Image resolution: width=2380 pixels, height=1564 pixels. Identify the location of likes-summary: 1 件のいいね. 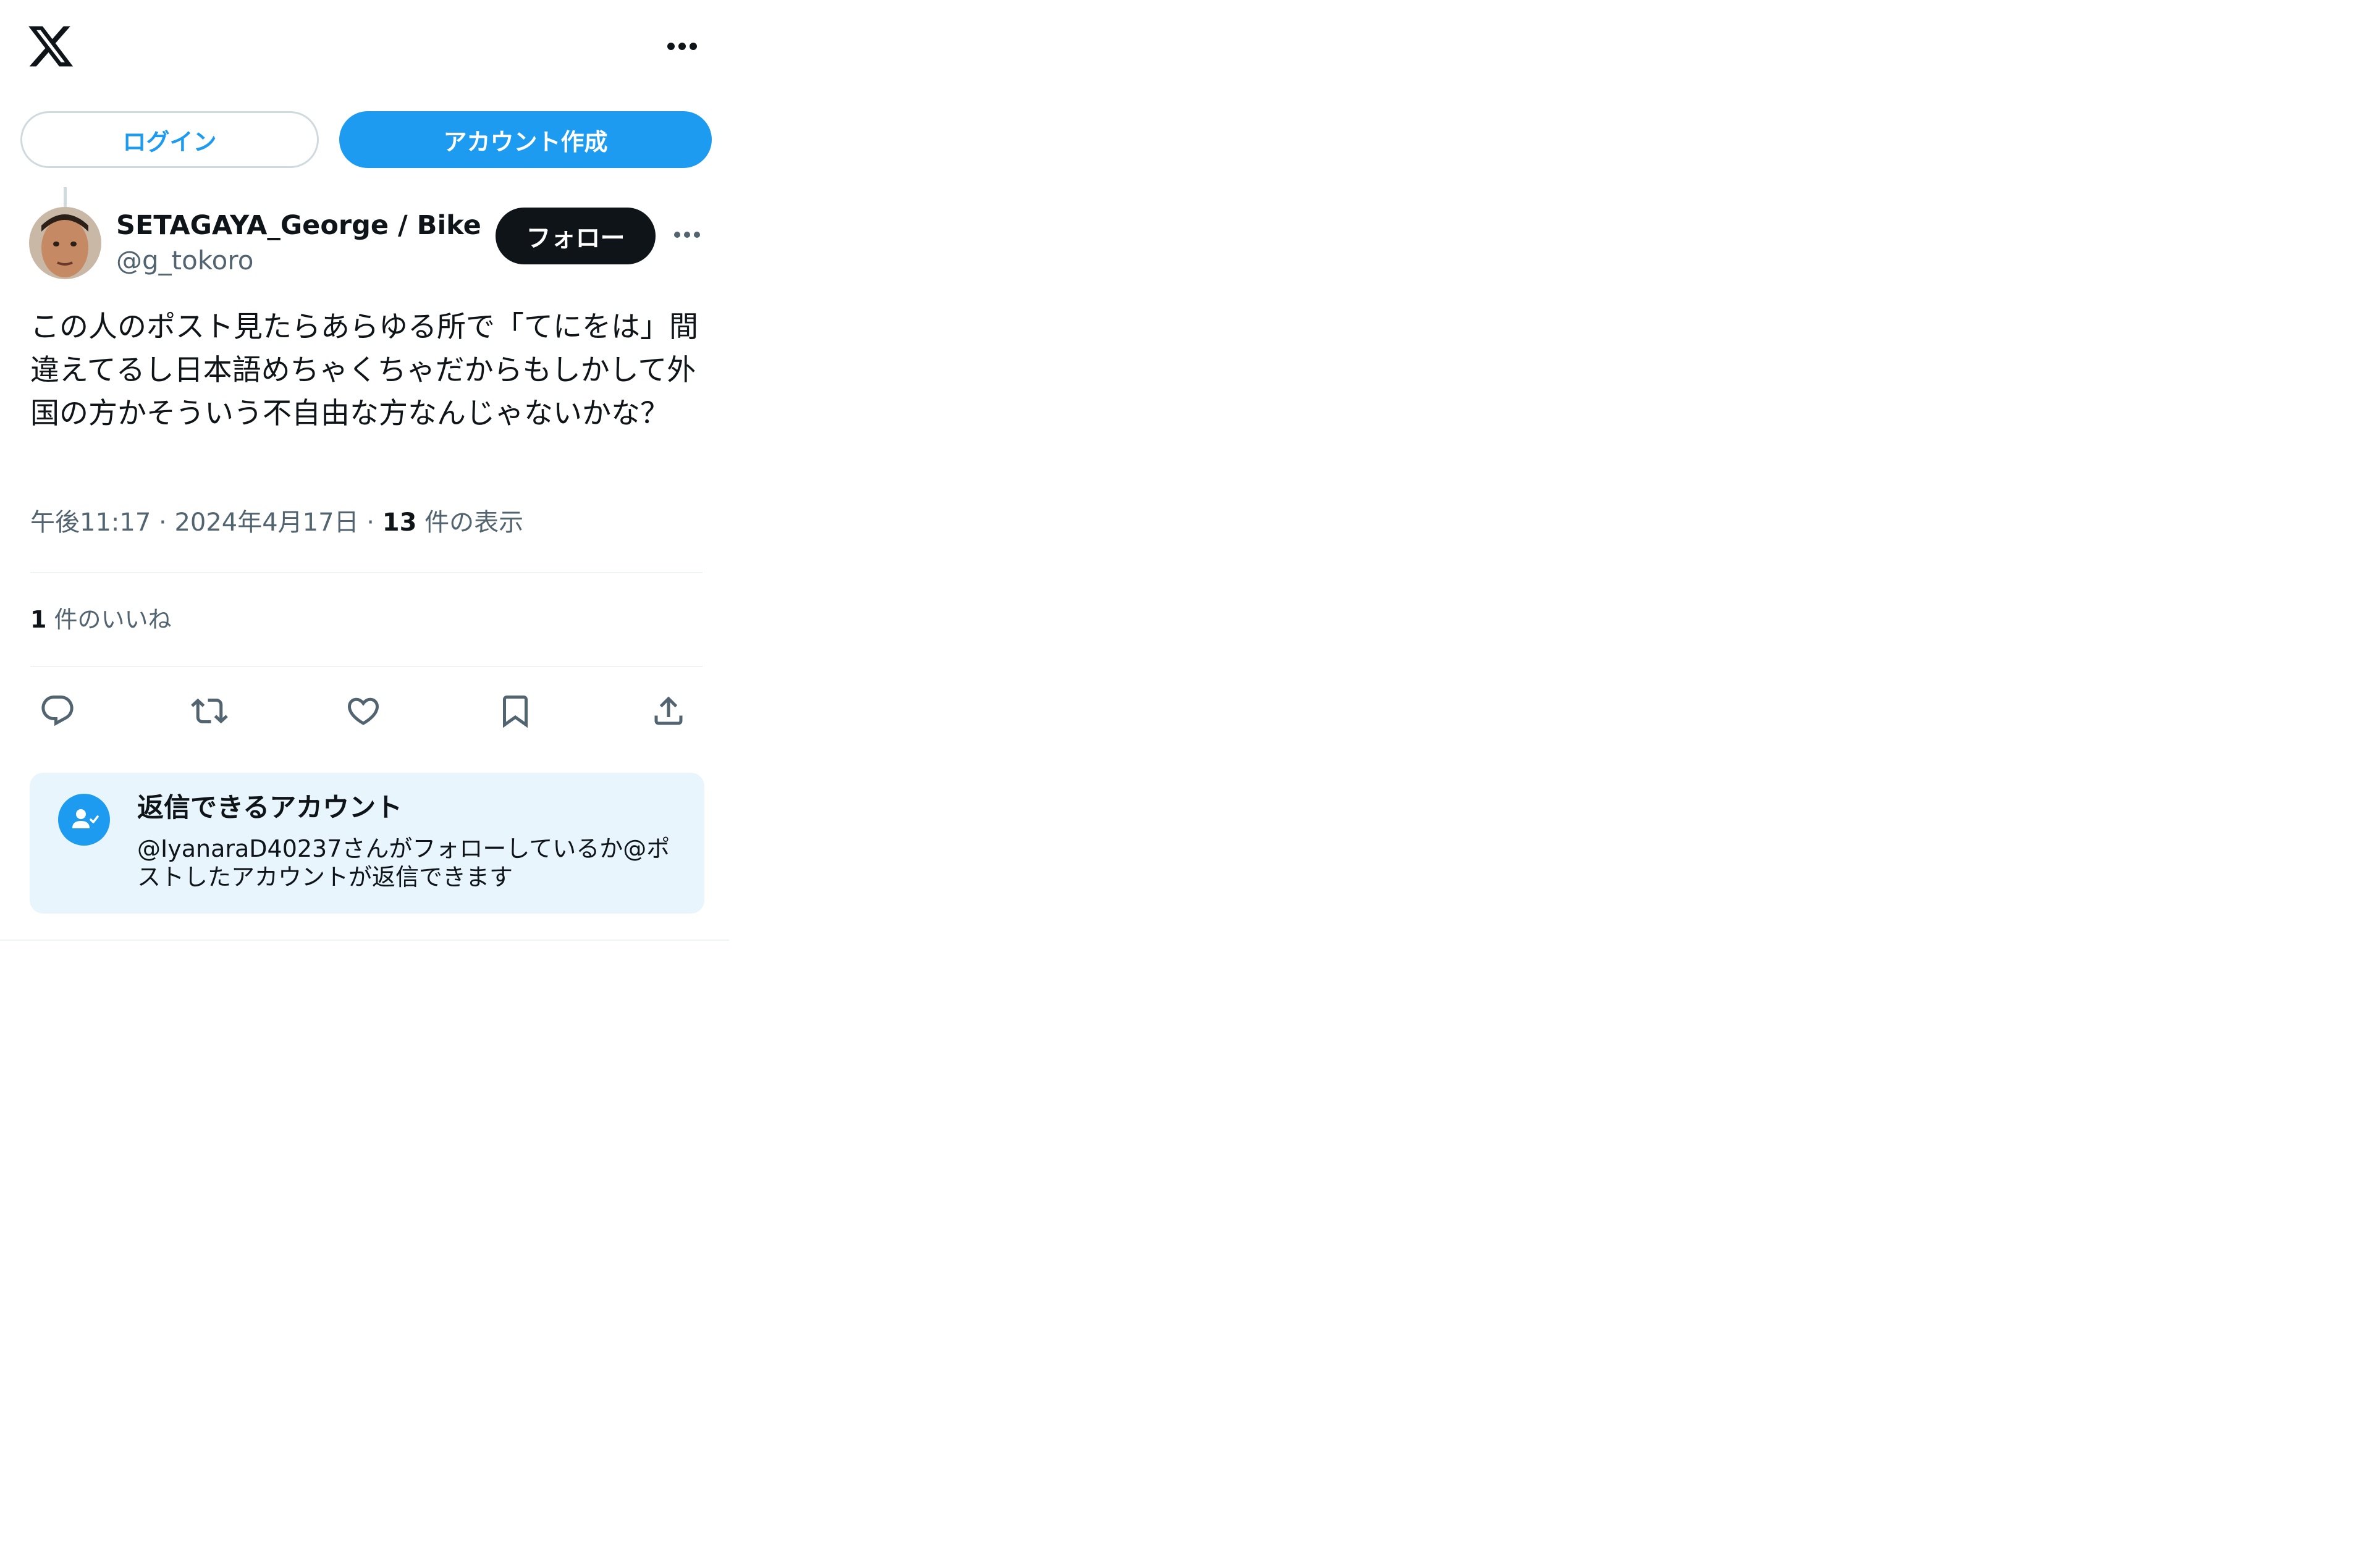
(101, 619).